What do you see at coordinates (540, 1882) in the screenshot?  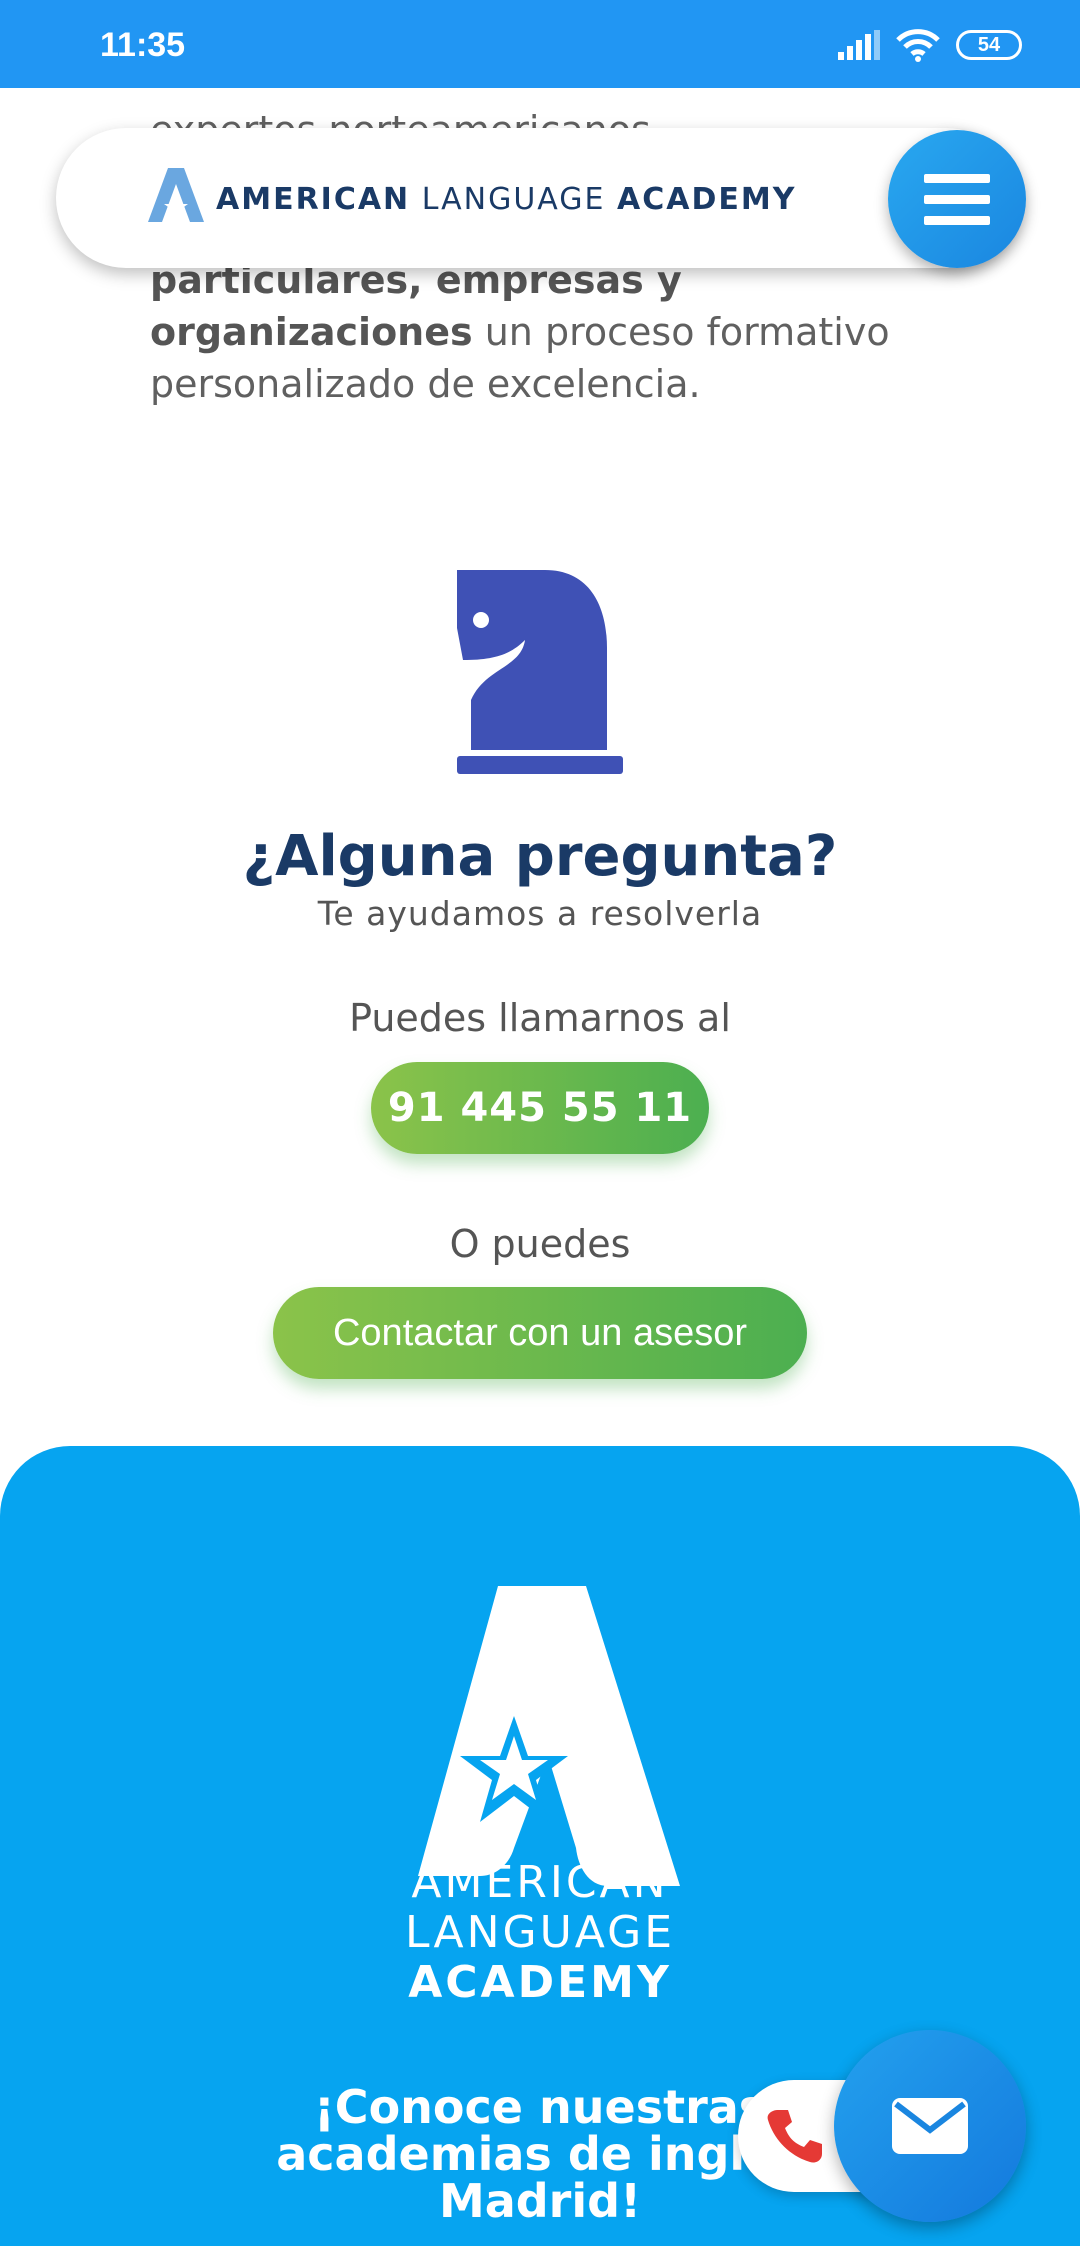 I see `footer-brand-line1: AMERICAN` at bounding box center [540, 1882].